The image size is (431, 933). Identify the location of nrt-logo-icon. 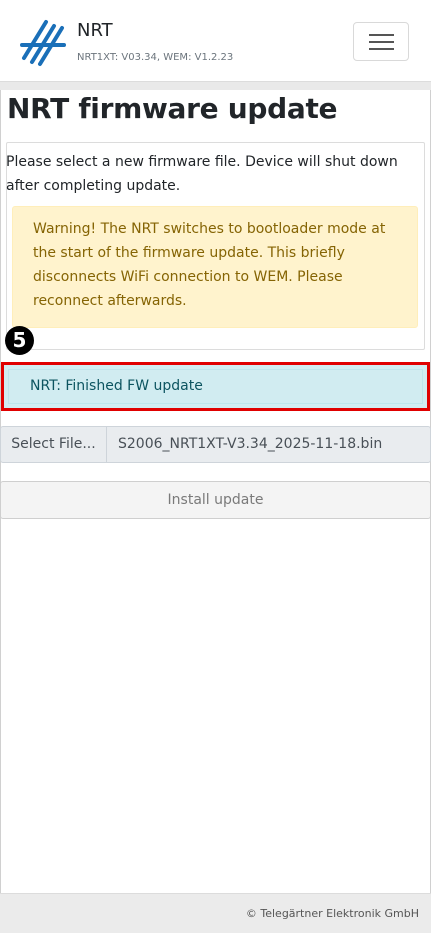
(43, 43).